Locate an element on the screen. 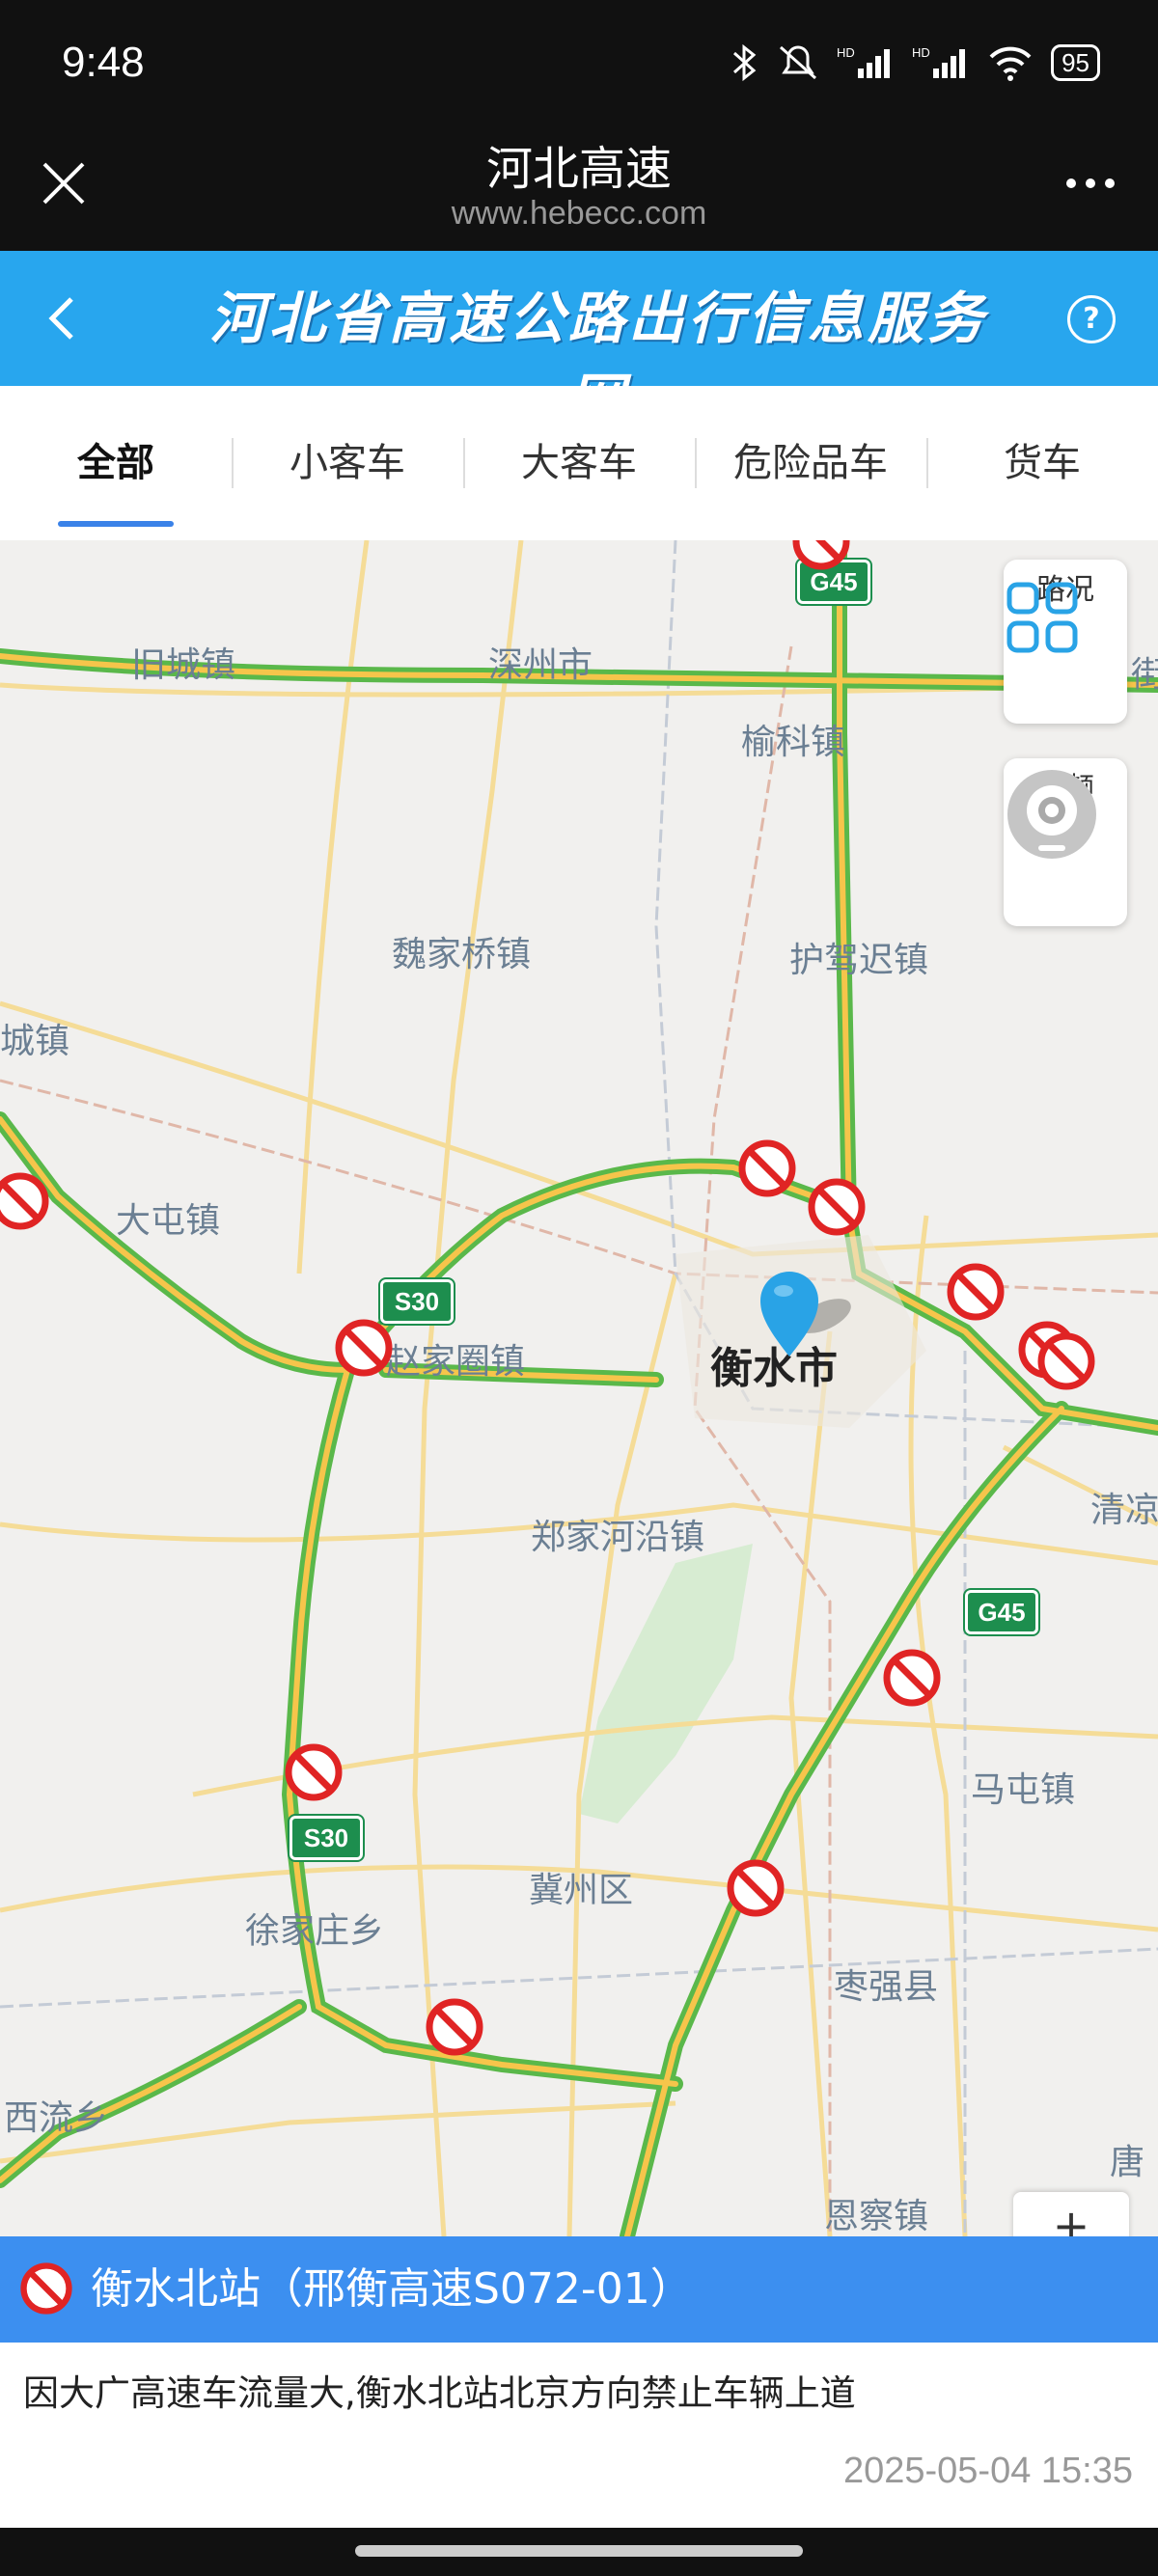  place-label: 冀州区 is located at coordinates (581, 1890).